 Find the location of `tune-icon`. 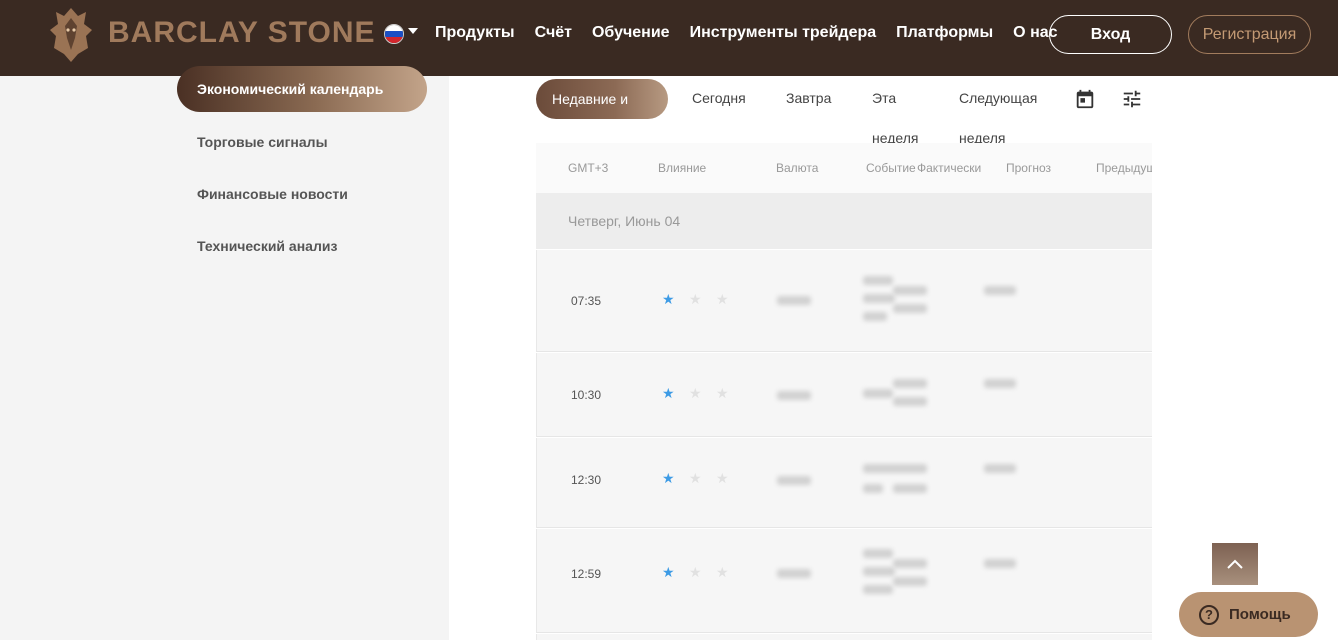

tune-icon is located at coordinates (1132, 99).